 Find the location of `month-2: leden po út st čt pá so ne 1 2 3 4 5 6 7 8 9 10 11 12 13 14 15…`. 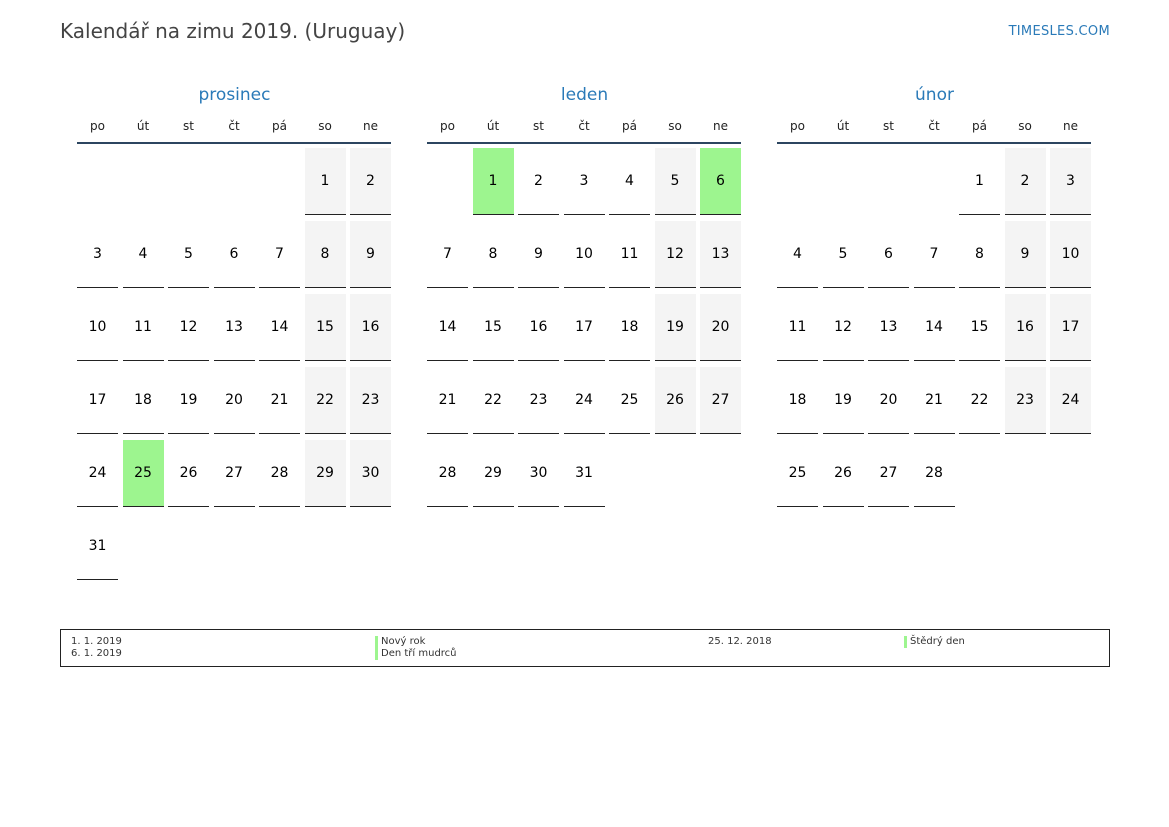

month-2: leden po út st čt pá so ne 1 2 3 4 5 6 7 8 9 10 11 12 13 14 15… is located at coordinates (584, 295).